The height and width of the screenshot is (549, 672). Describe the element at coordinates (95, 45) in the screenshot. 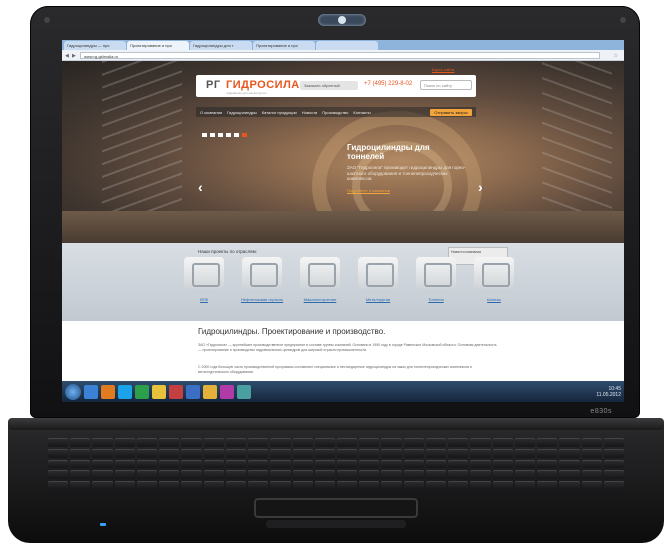

I see `browser-tab: Гидроцилиндры — про` at that location.